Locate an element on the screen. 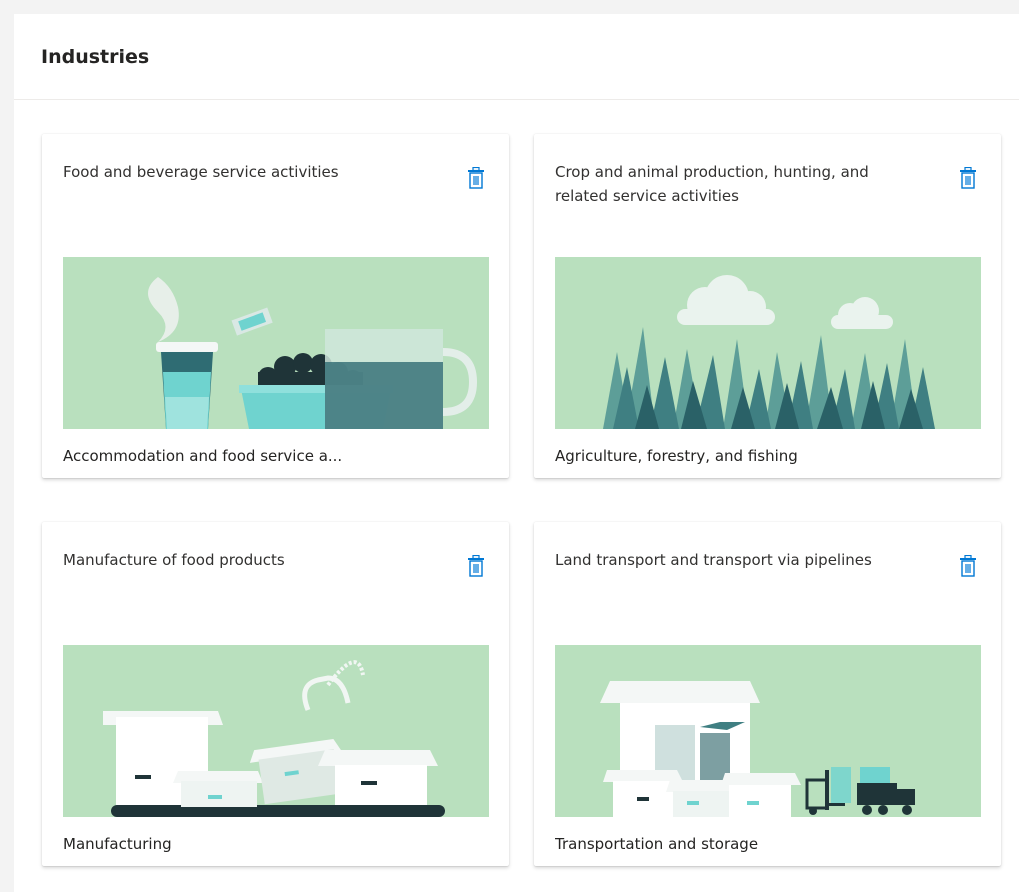 The image size is (1019, 892). card-label: Transportation and storage is located at coordinates (657, 844).